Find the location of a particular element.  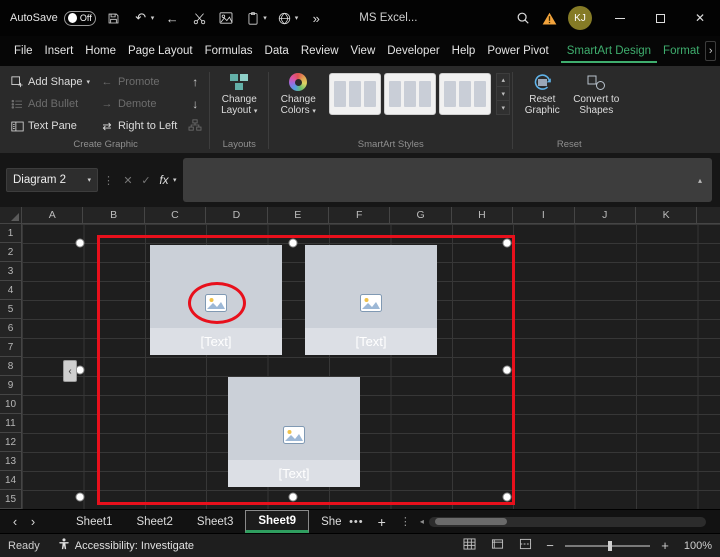

tab-power-pivot: Power Pivot is located at coordinates (517, 51).